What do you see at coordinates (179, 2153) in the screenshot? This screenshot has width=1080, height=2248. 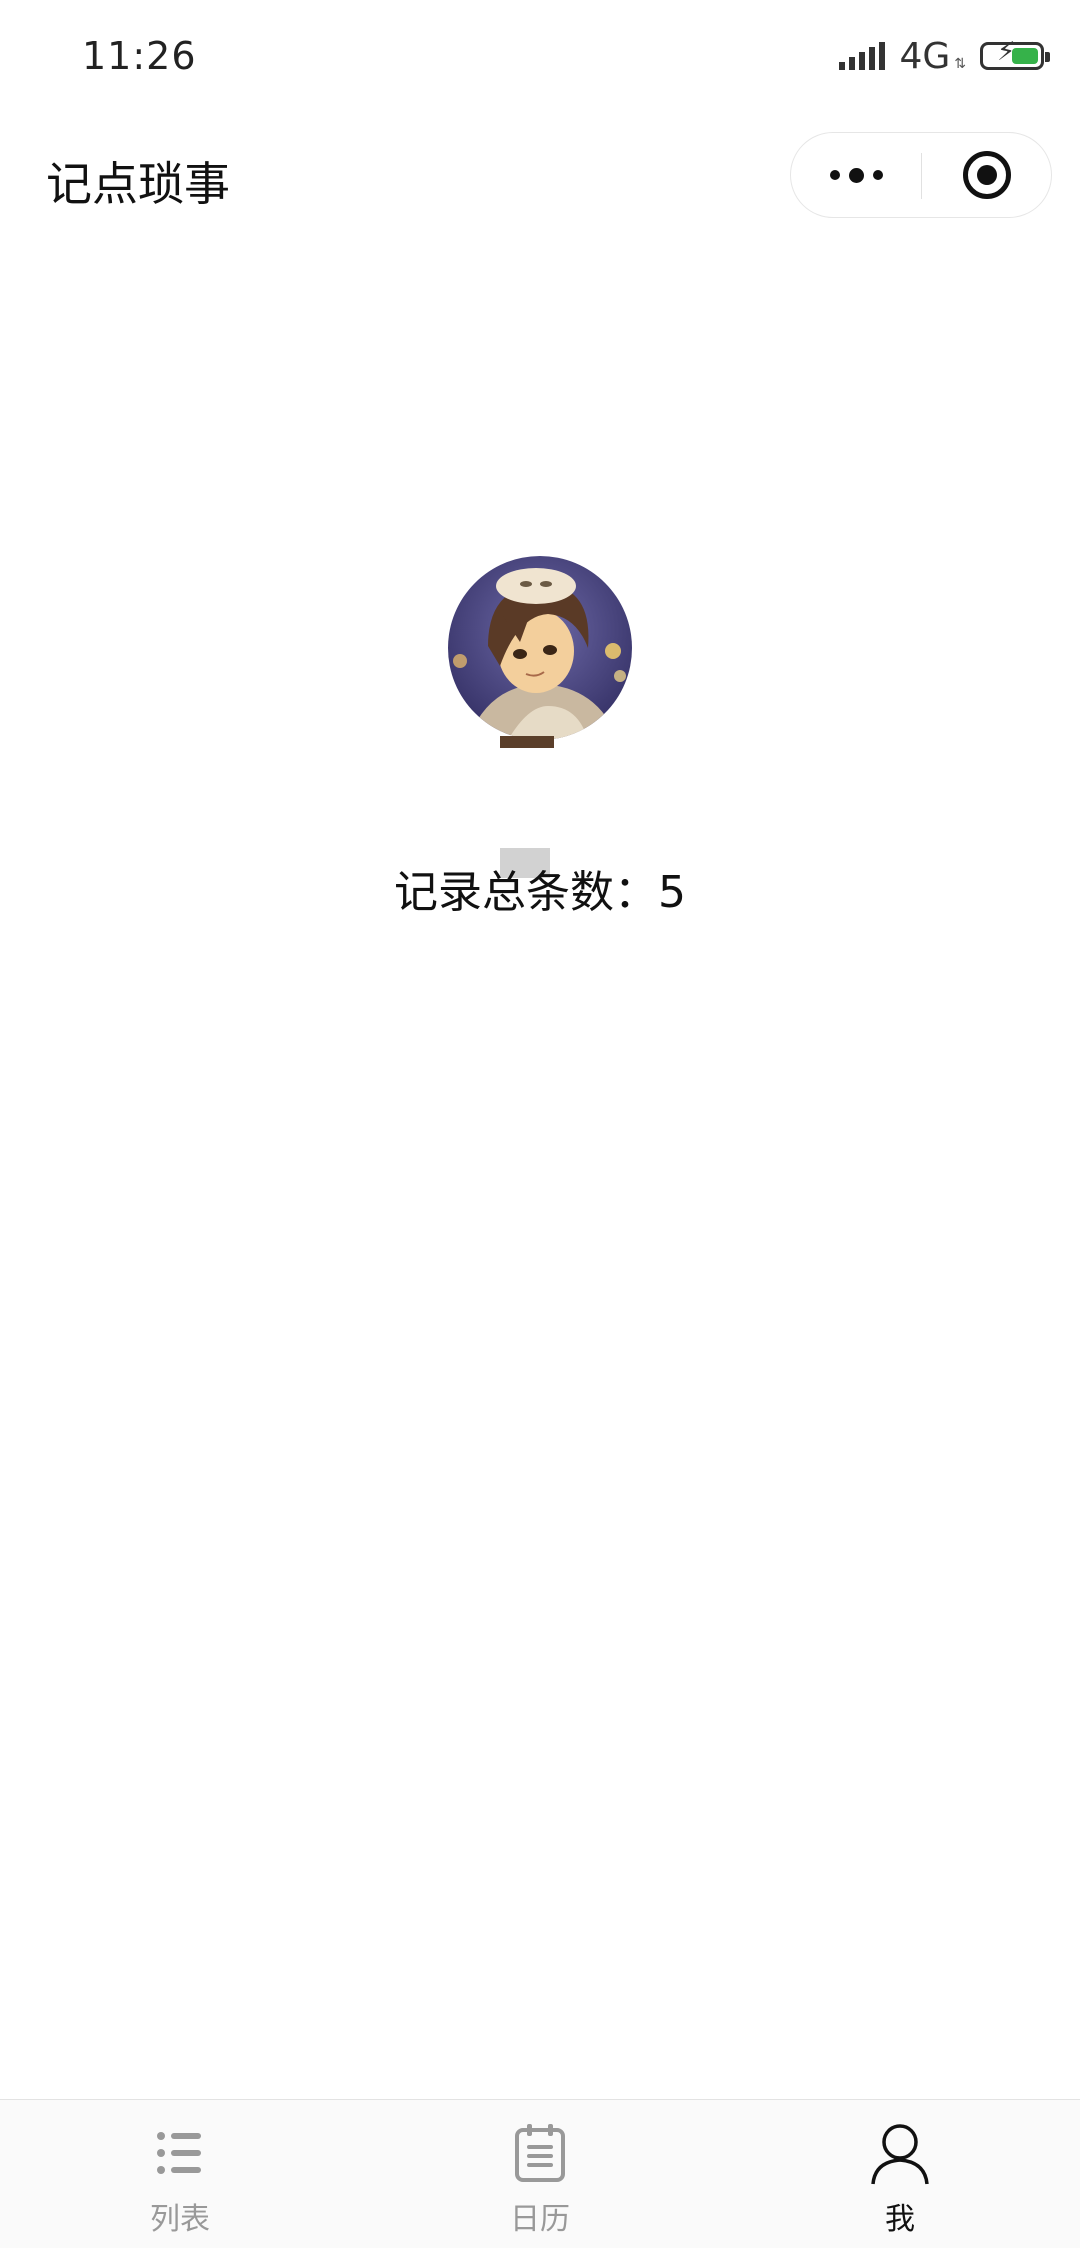 I see `list-icon` at bounding box center [179, 2153].